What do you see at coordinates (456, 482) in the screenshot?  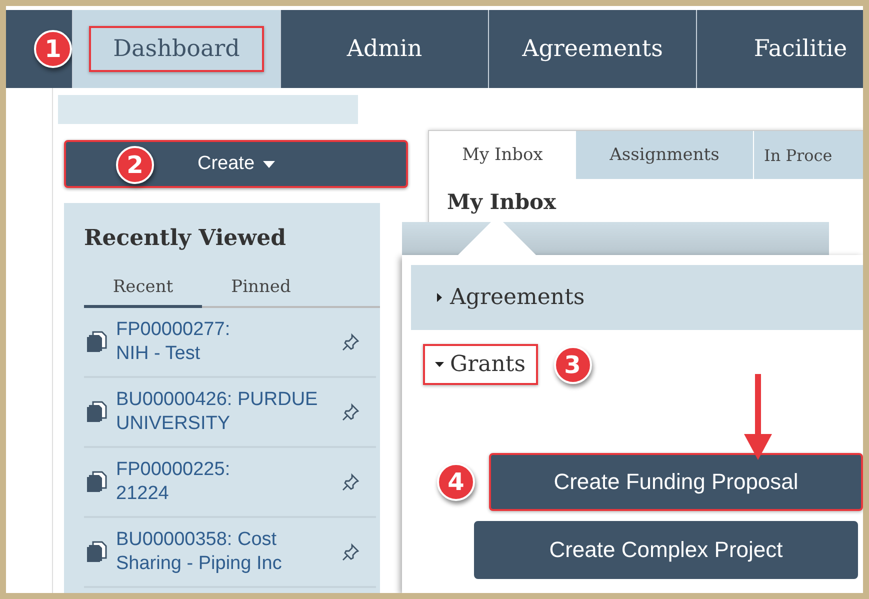 I see `step-badge: 4` at bounding box center [456, 482].